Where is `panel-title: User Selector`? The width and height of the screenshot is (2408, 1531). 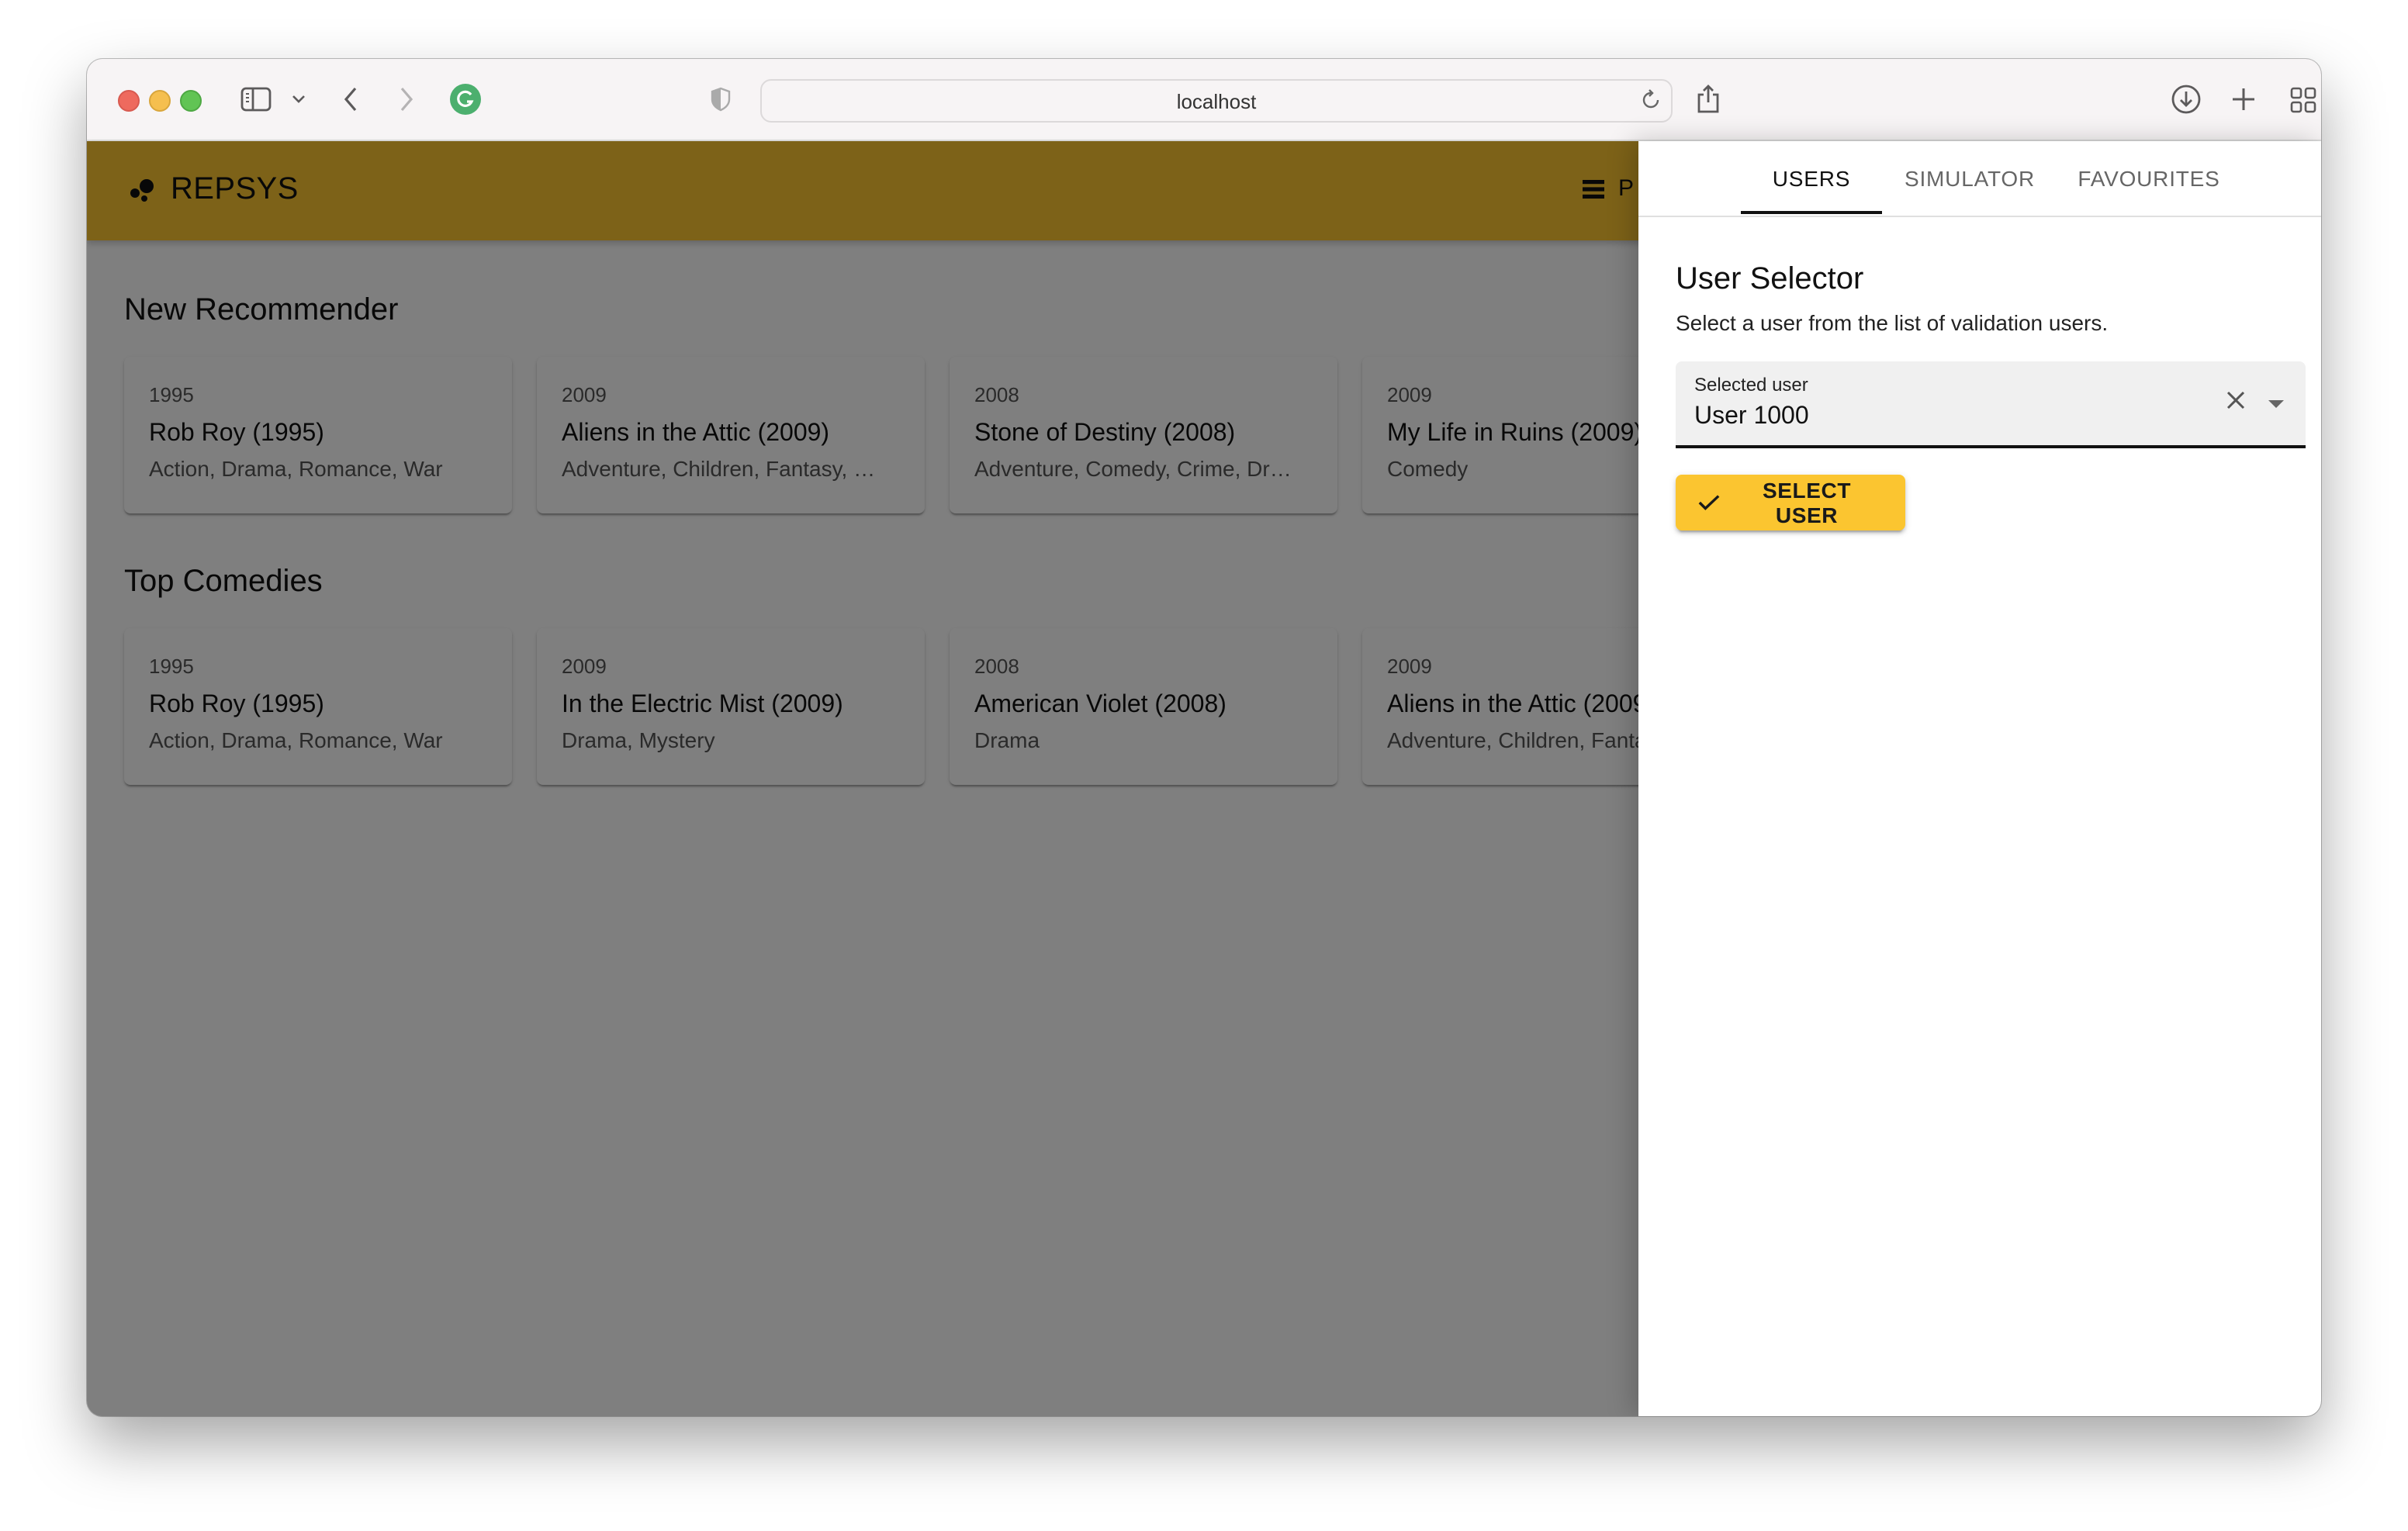 panel-title: User Selector is located at coordinates (1770, 279).